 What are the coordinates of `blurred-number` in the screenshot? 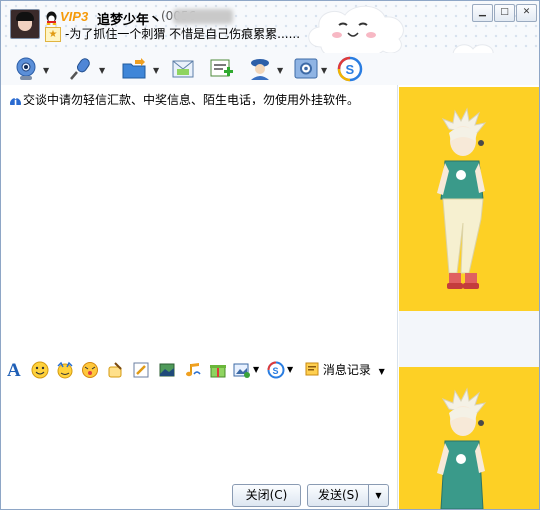 It's located at (203, 16).